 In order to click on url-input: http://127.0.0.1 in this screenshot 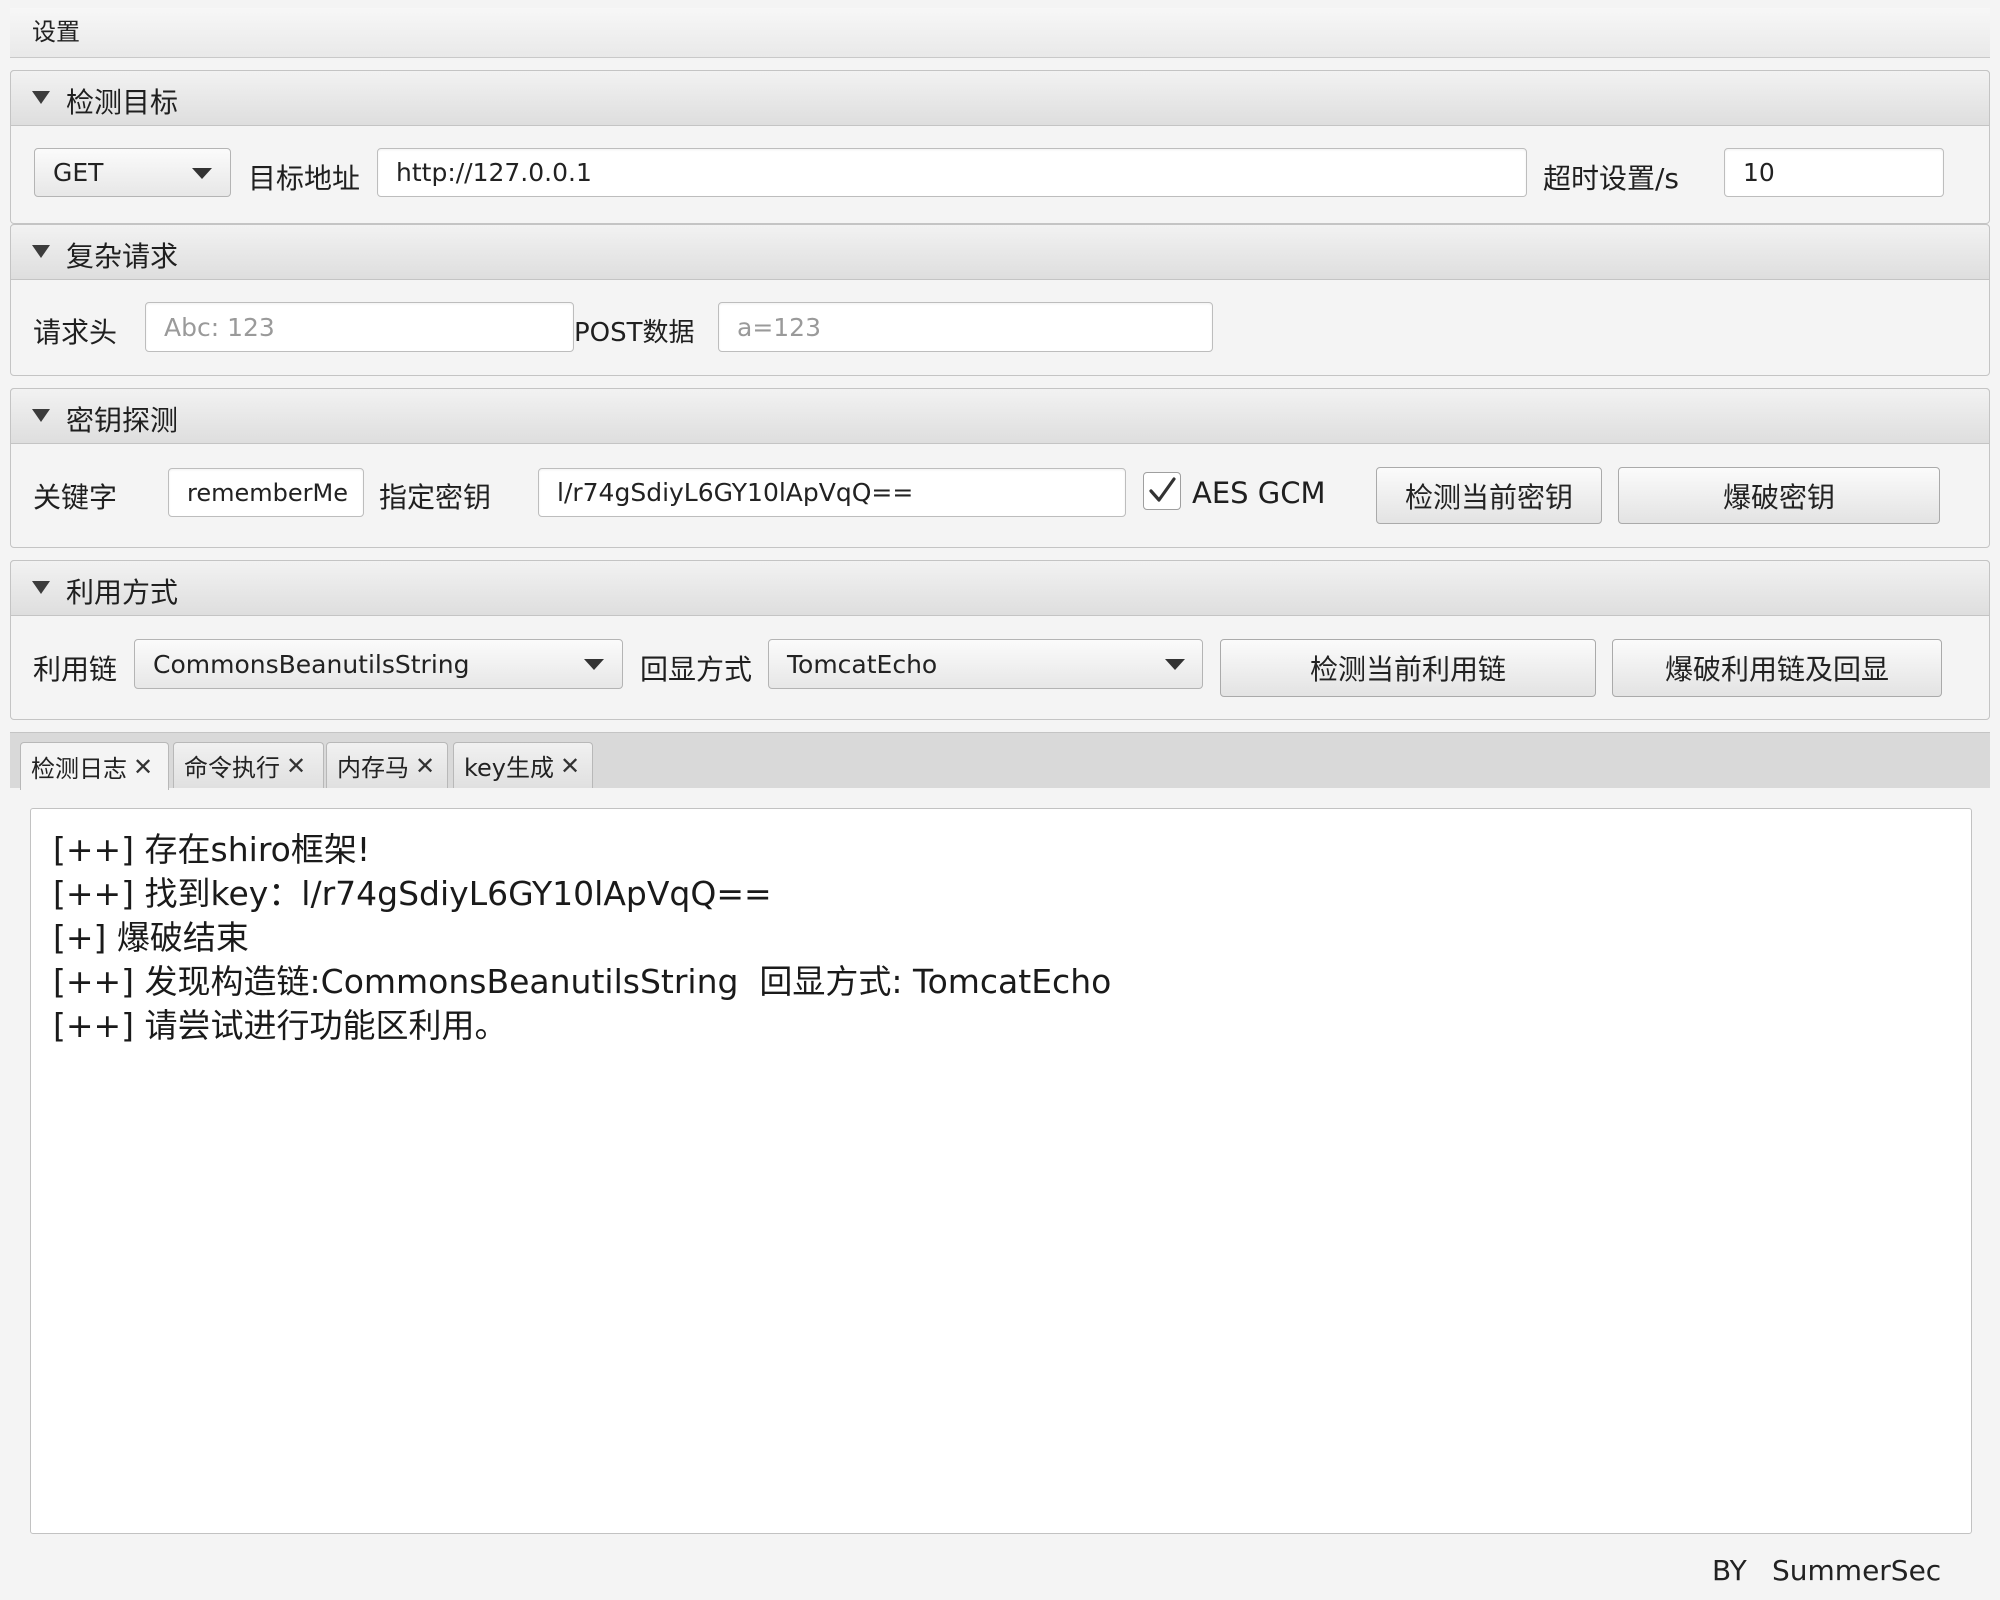, I will do `click(952, 172)`.